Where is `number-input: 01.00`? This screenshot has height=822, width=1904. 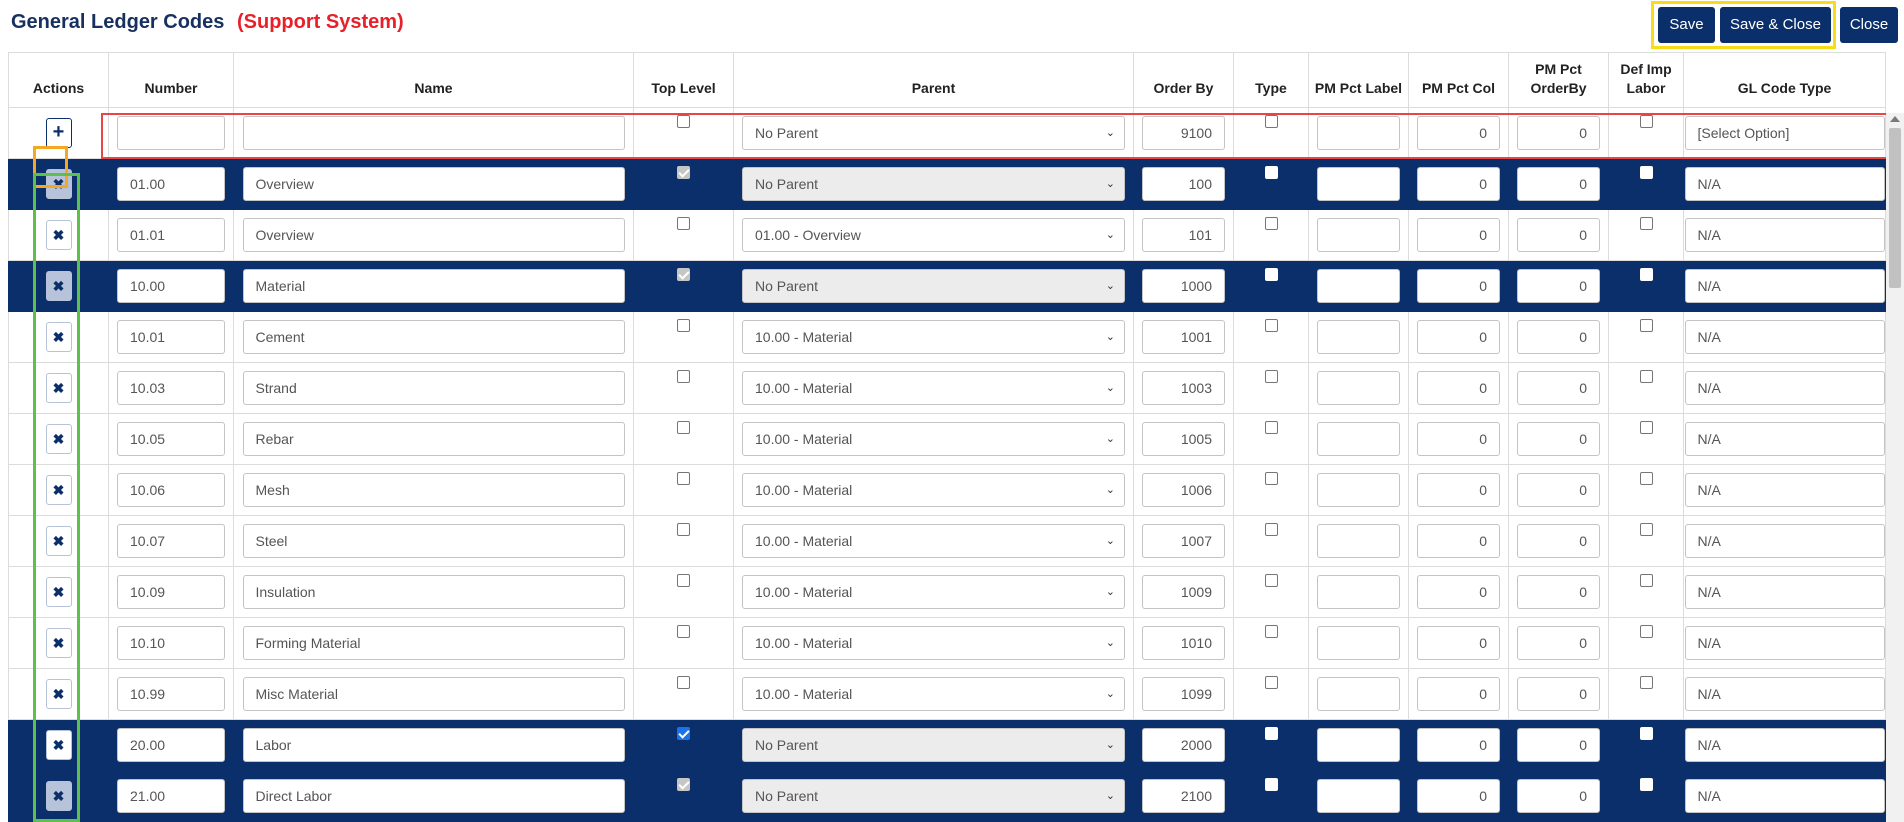 number-input: 01.00 is located at coordinates (171, 184).